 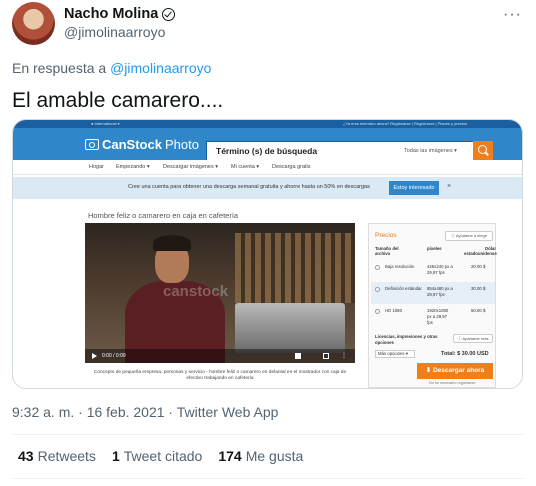 What do you see at coordinates (291, 167) in the screenshot?
I see `nav-item: Descarga gratis` at bounding box center [291, 167].